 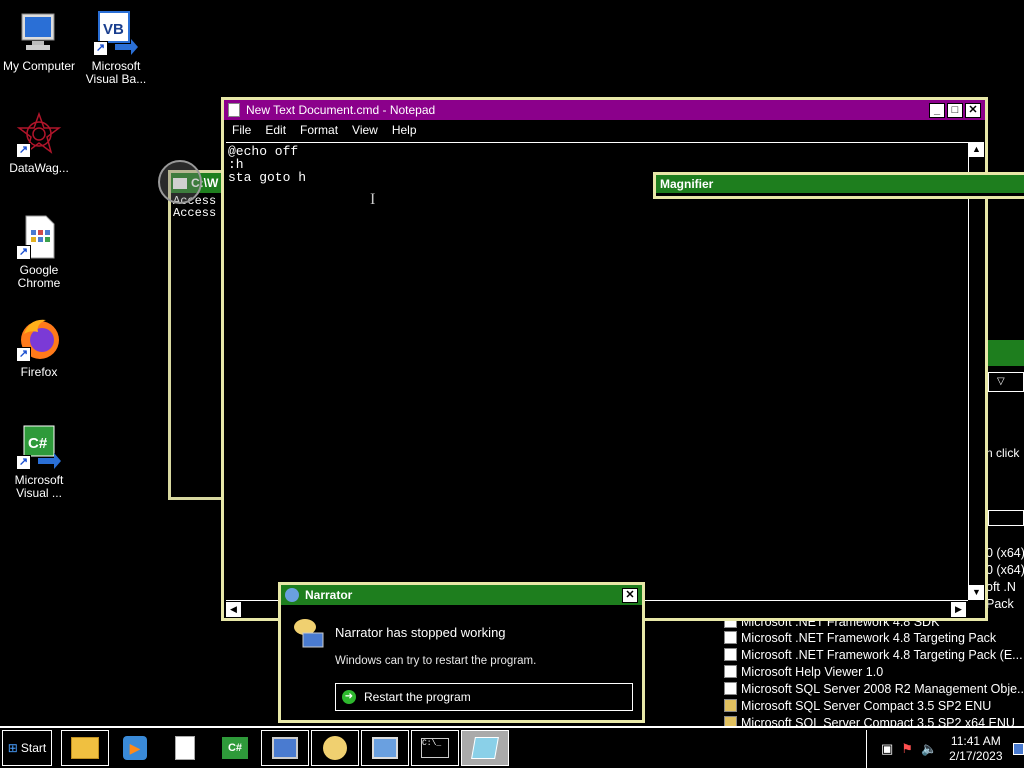 What do you see at coordinates (887, 749) in the screenshot?
I see `network-icon: ▣` at bounding box center [887, 749].